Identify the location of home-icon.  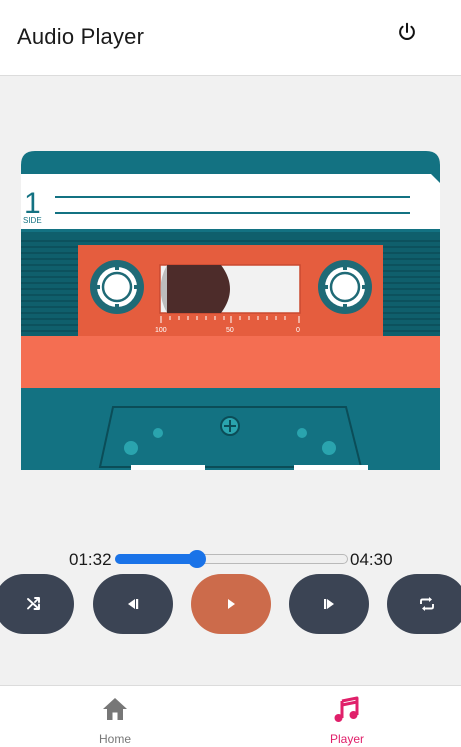
(115, 709).